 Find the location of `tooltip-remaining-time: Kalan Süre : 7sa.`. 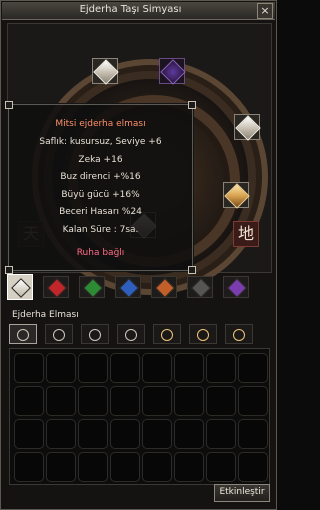

tooltip-remaining-time: Kalan Süre : 7sa. is located at coordinates (100, 230).